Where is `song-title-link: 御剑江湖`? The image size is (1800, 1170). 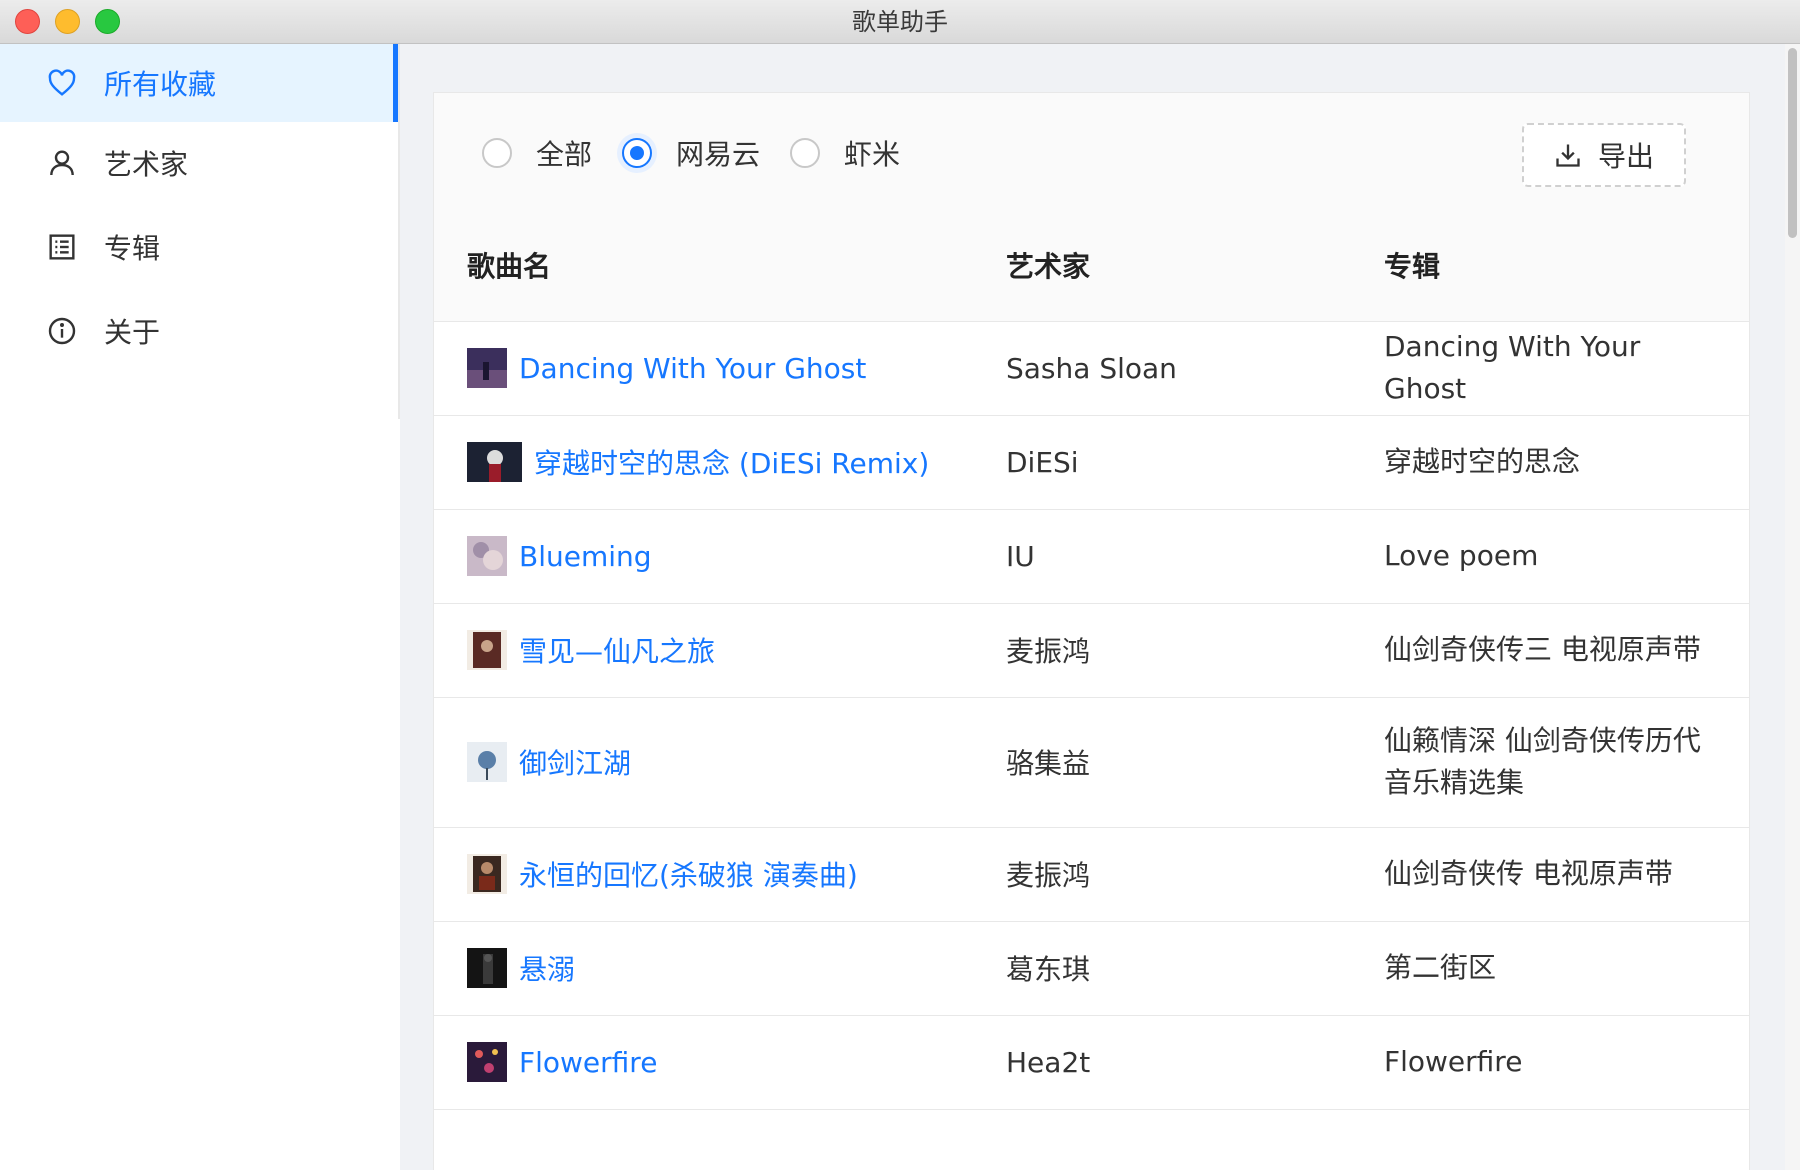 song-title-link: 御剑江湖 is located at coordinates (575, 762).